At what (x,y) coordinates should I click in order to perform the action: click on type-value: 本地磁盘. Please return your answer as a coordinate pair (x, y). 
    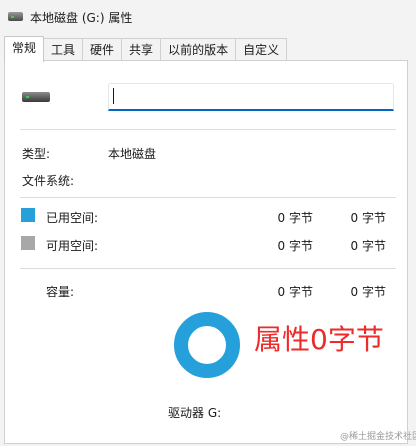
    Looking at the image, I should click on (132, 154).